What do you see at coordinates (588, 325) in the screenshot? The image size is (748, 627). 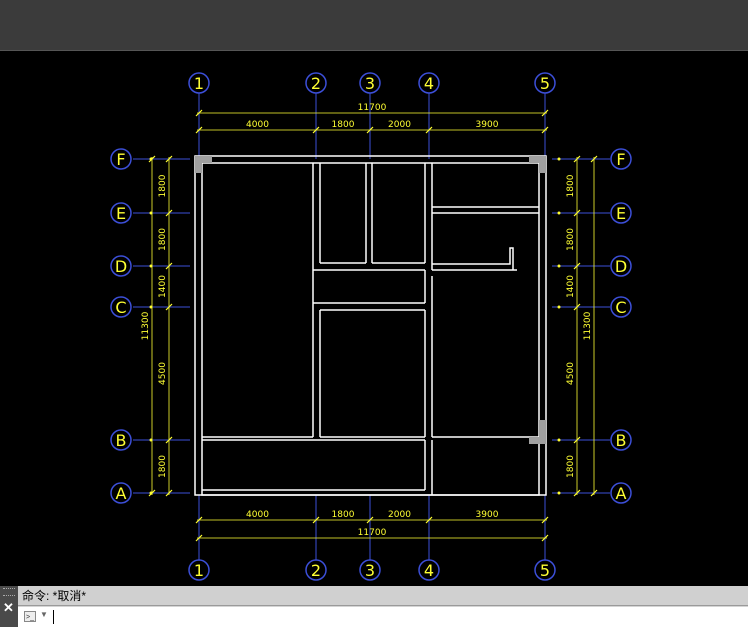 I see `dim-total-right: 11300` at bounding box center [588, 325].